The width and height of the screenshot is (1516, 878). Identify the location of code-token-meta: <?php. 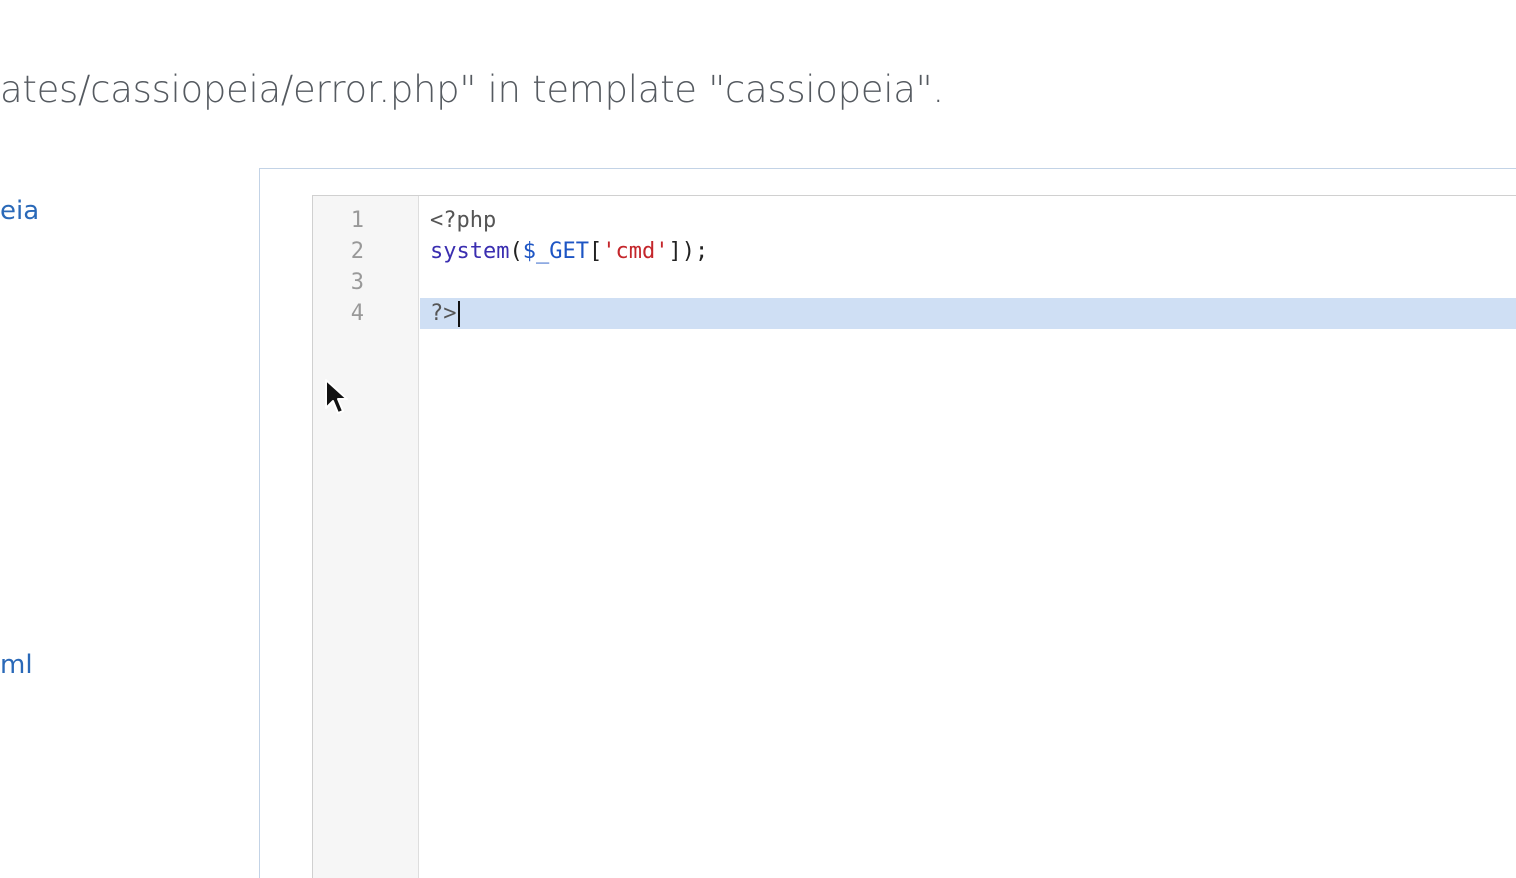
(463, 220).